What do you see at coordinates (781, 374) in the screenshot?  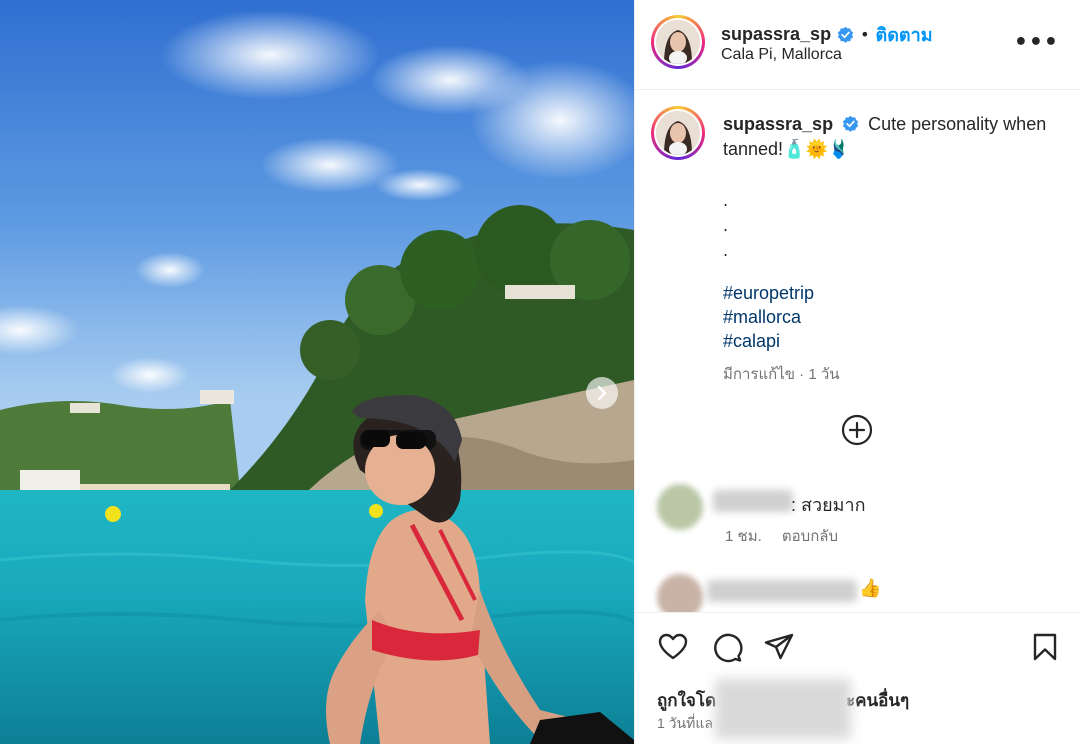 I see `edited-meta: มีการแก้ไข · 1 วัน` at bounding box center [781, 374].